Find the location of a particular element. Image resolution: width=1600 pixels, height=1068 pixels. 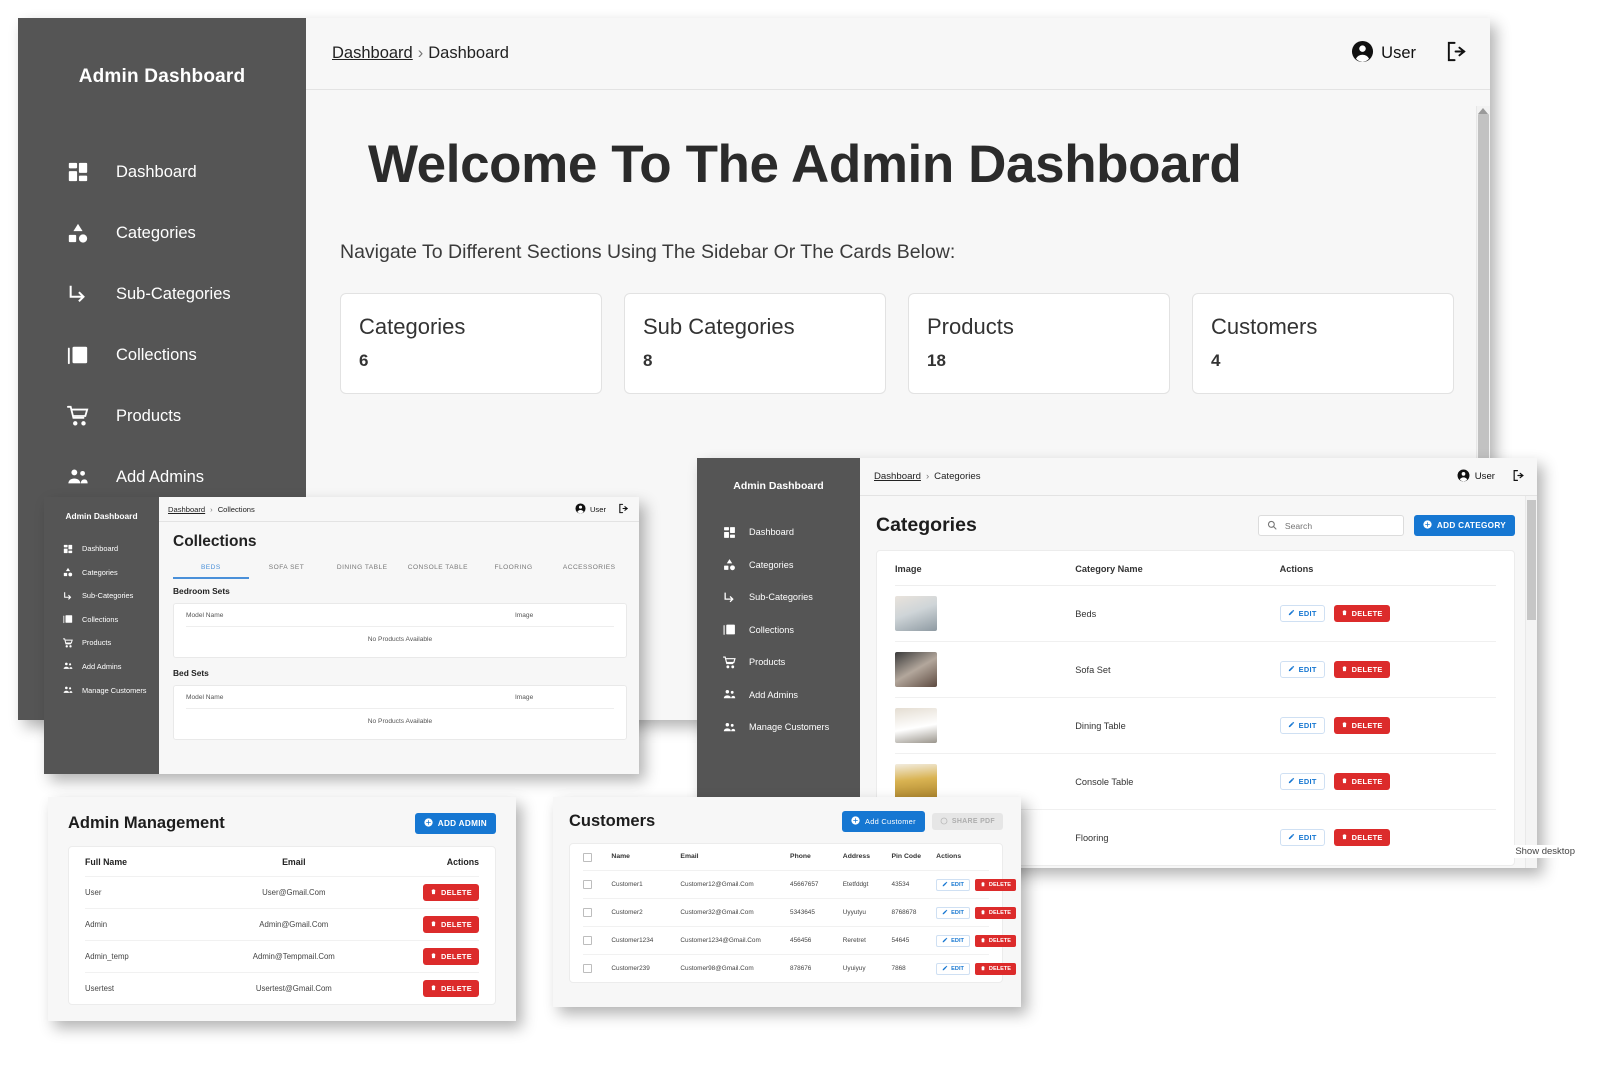

admin-email: Usertest@Gmail.Com is located at coordinates (293, 988).